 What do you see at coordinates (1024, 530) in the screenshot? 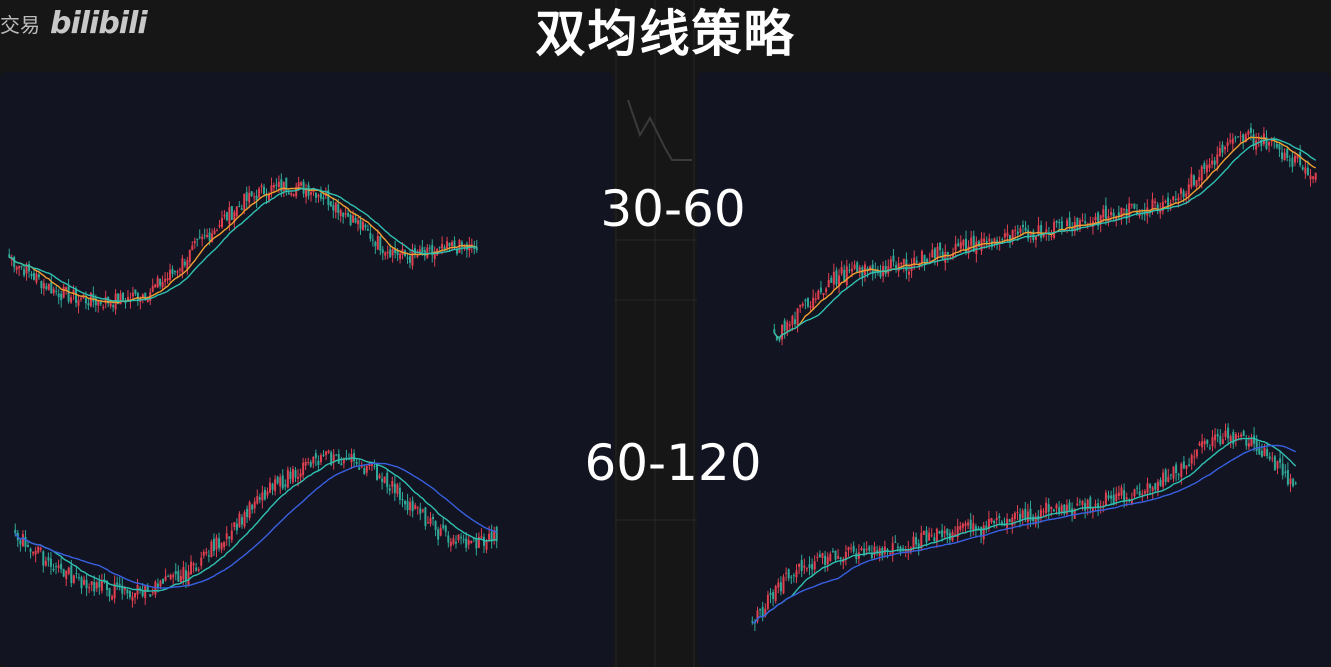
I see `ma-fast-line` at bounding box center [1024, 530].